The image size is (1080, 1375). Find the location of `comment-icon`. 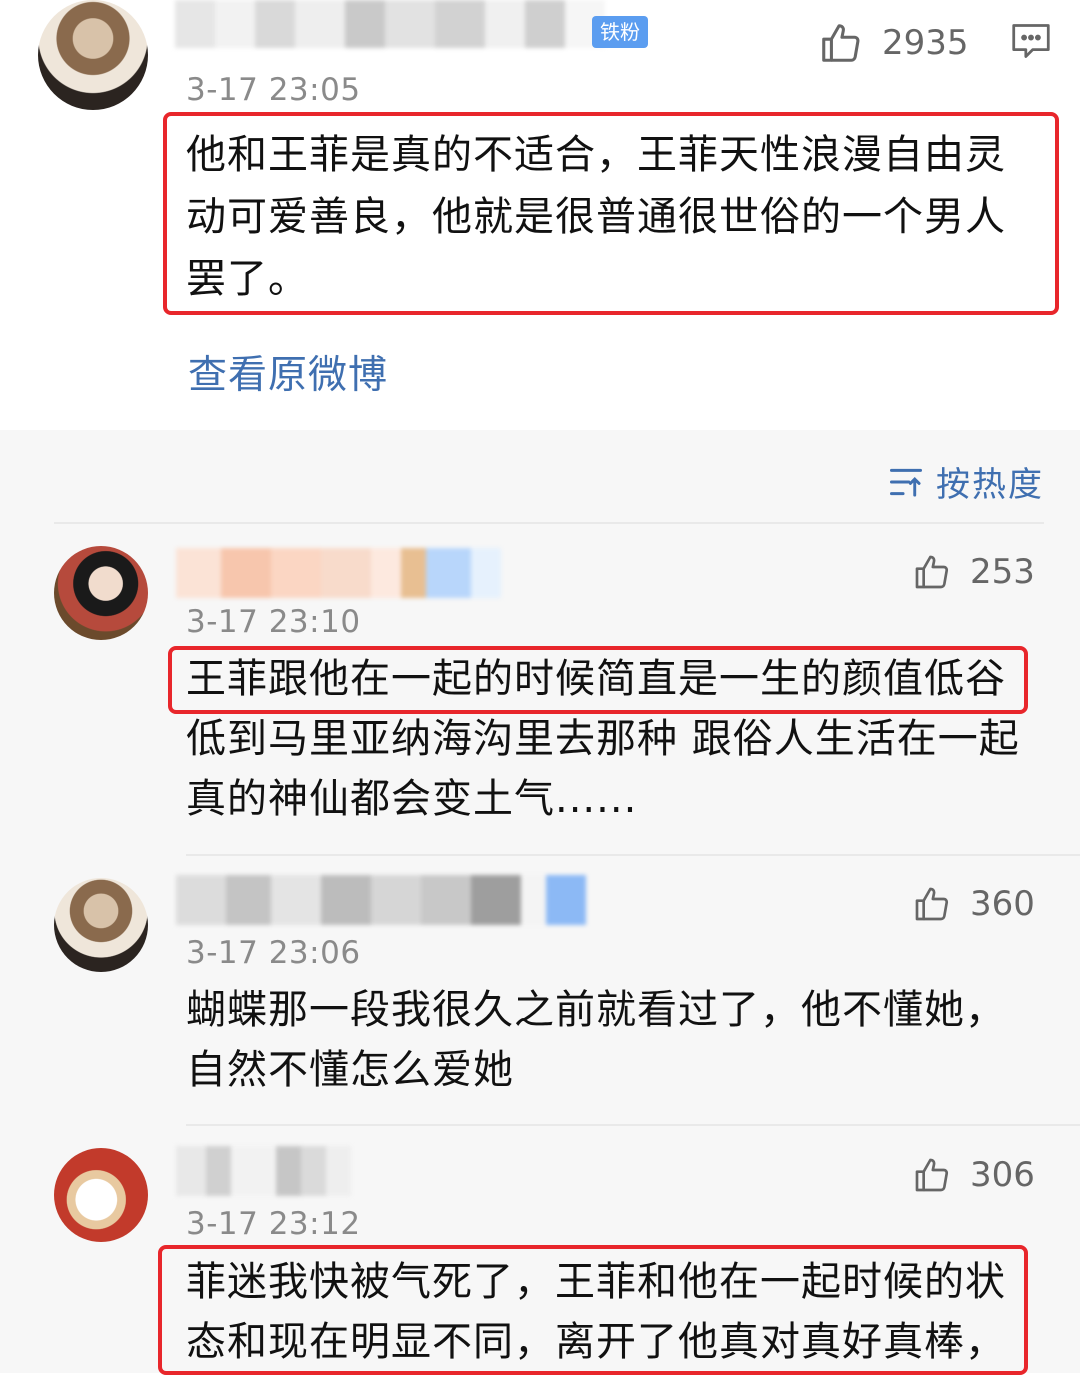

comment-icon is located at coordinates (1031, 43).